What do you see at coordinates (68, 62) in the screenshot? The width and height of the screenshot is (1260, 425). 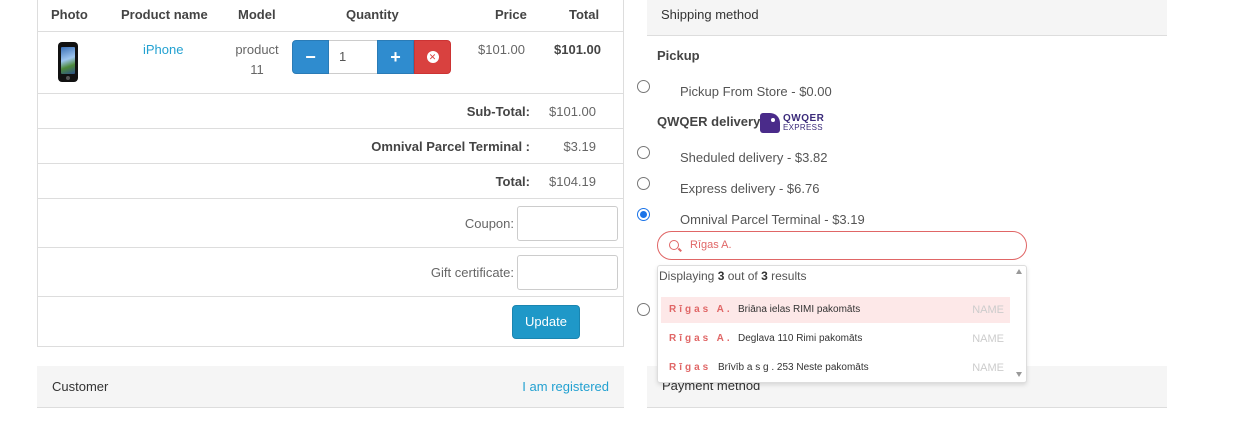 I see `product-thumbnail` at bounding box center [68, 62].